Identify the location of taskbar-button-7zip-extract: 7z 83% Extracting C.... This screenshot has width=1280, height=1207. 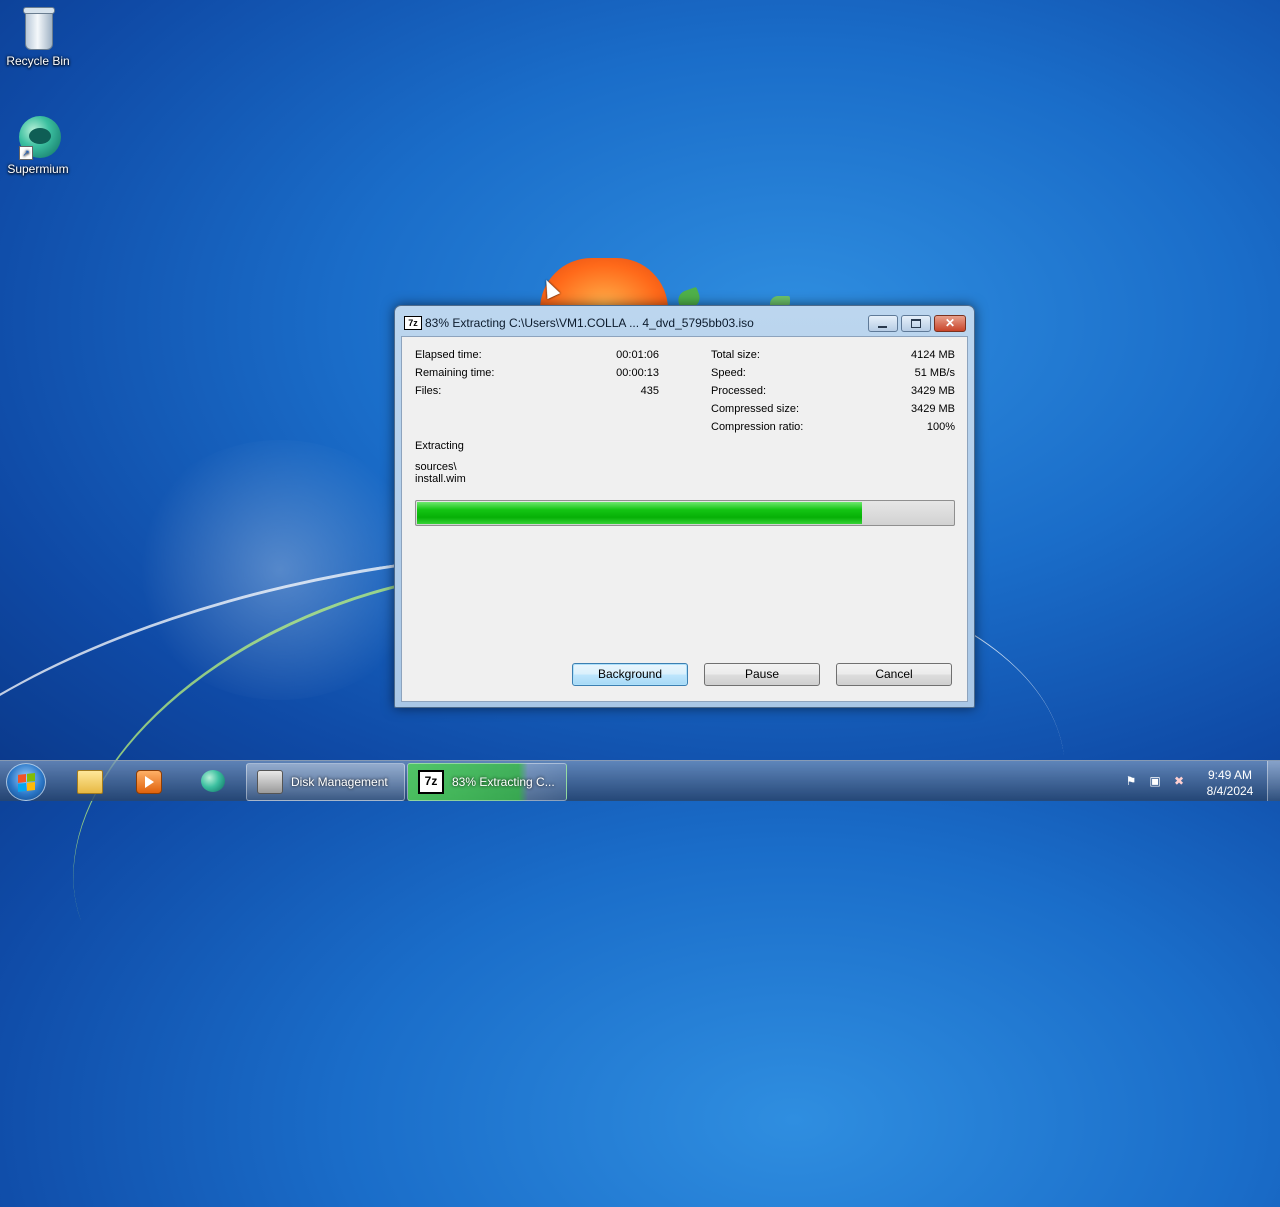
(487, 782).